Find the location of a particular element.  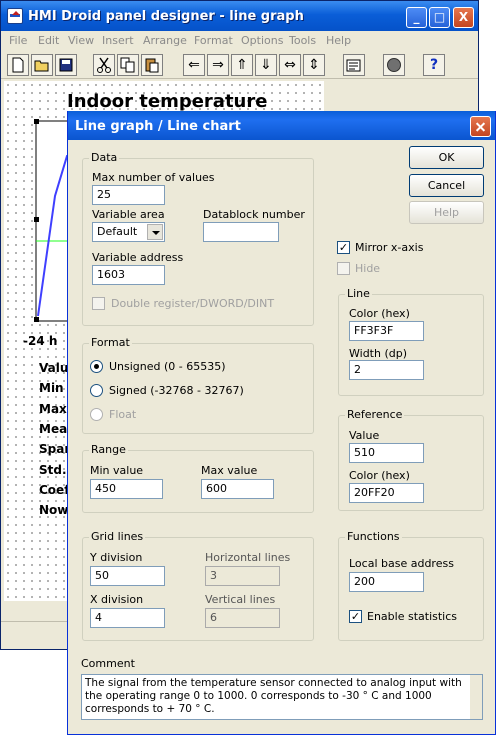

max-value-label: Max value is located at coordinates (229, 470).